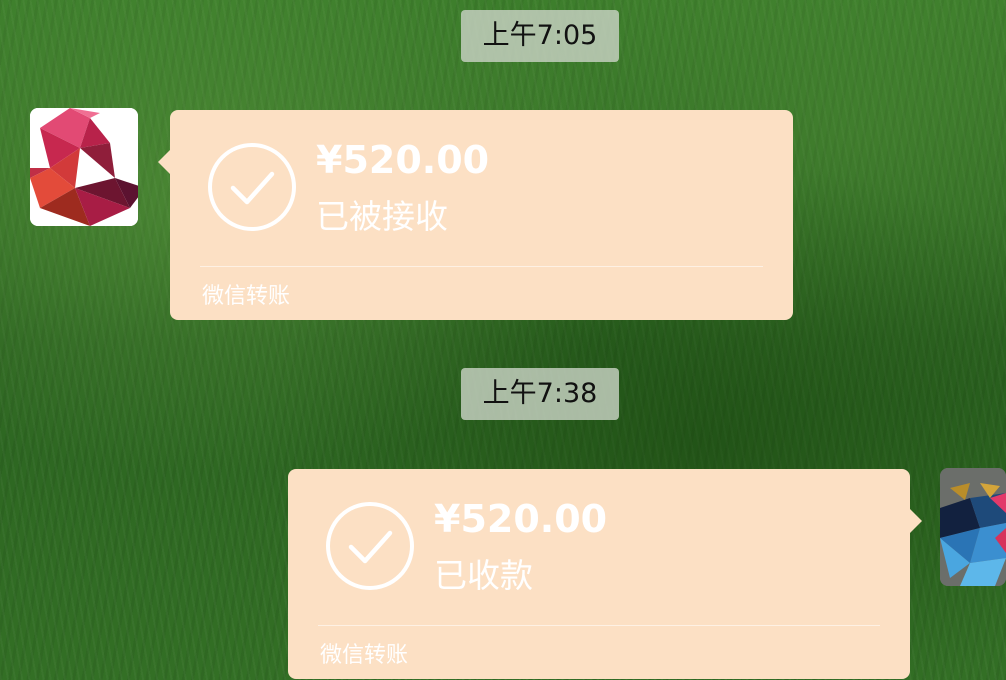  I want to click on contact-avatar, so click(84, 167).